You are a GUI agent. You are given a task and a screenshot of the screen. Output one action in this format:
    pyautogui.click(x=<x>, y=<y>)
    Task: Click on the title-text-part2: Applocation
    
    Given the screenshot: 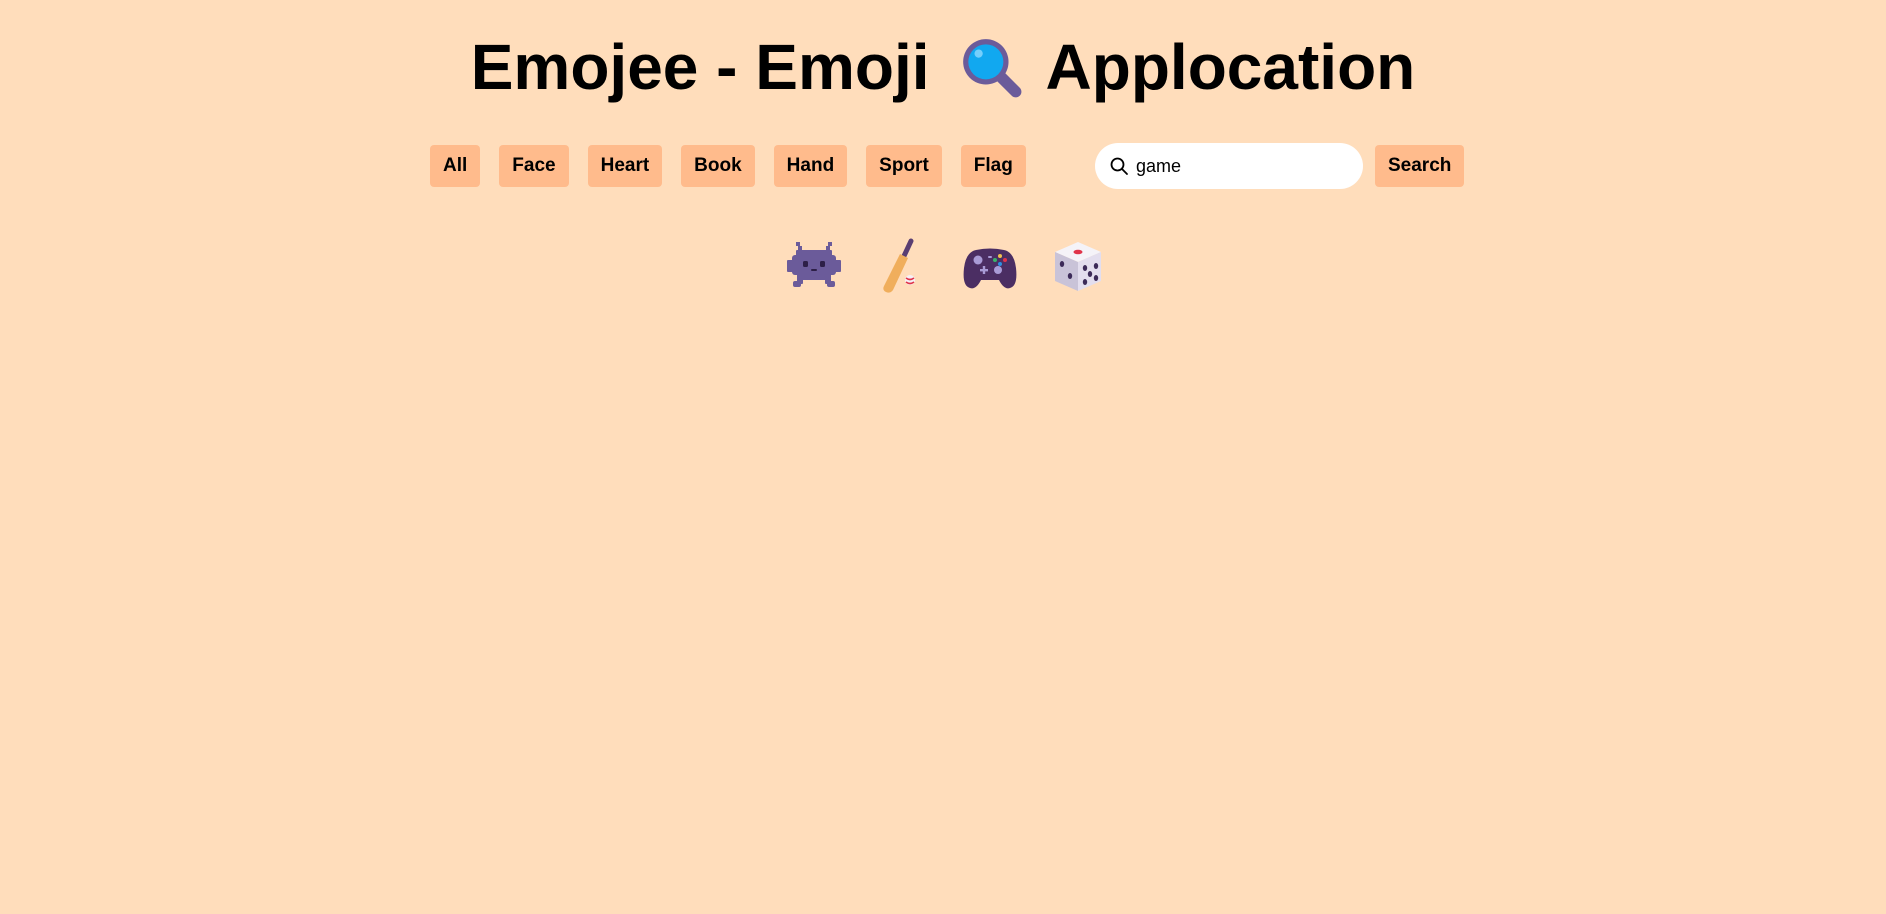 What is the action you would take?
    pyautogui.click(x=1230, y=67)
    